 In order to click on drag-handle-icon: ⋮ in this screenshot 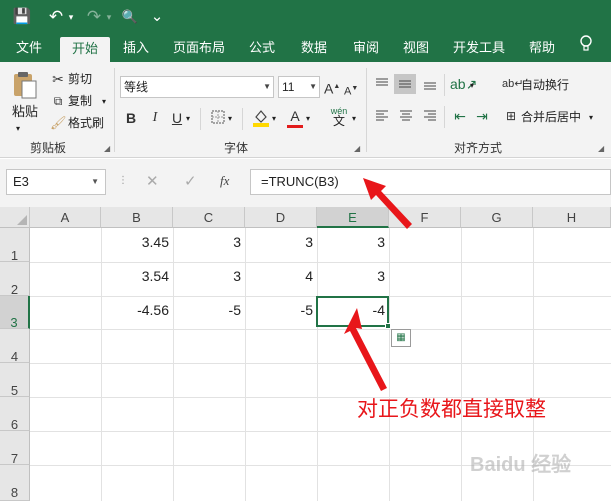, I will do `click(123, 180)`.